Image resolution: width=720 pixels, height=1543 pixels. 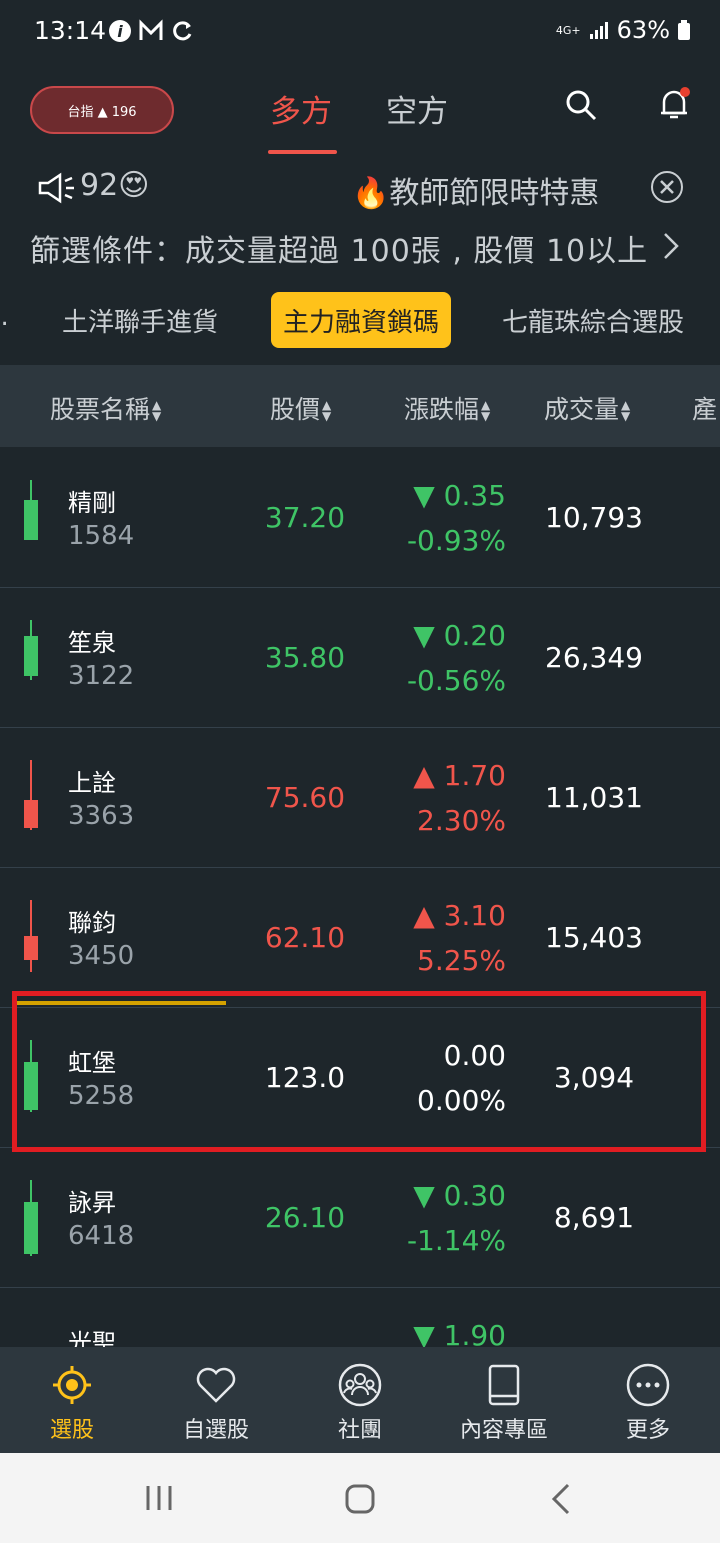 I want to click on nav-watchlist: 自選股, so click(x=216, y=1403).